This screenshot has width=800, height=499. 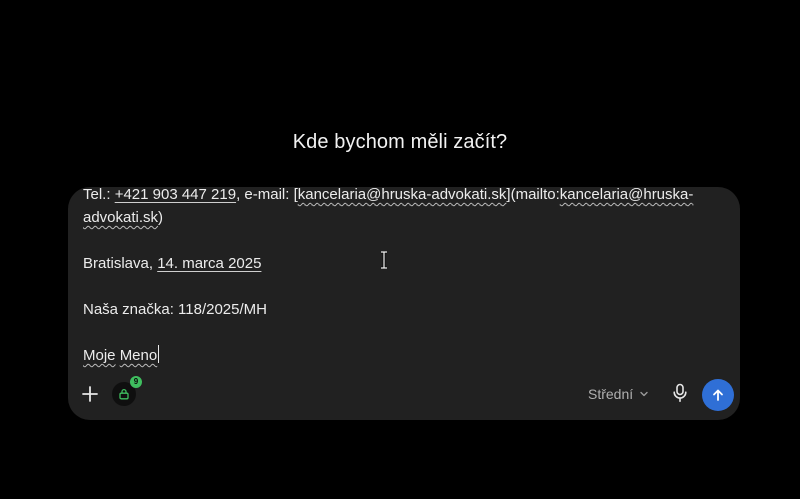 I want to click on text-fragment: Tel.:, so click(x=99, y=195).